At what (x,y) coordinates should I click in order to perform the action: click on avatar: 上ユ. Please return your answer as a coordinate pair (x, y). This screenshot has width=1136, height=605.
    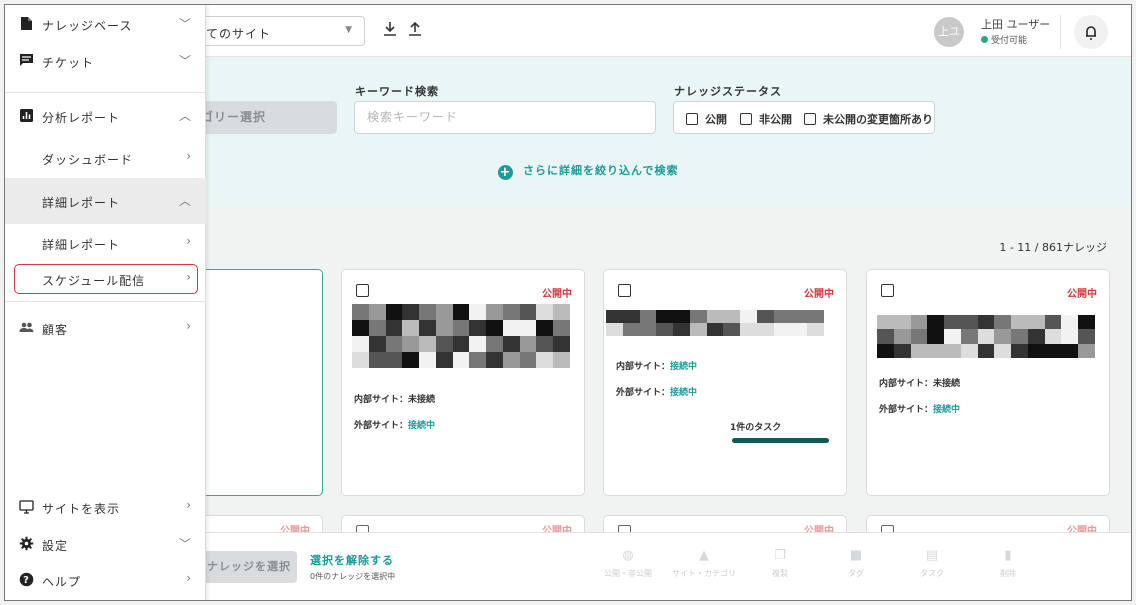
    Looking at the image, I should click on (949, 32).